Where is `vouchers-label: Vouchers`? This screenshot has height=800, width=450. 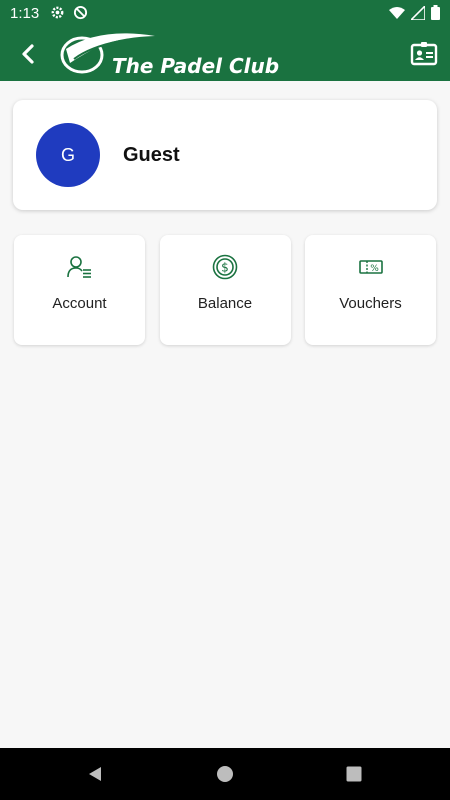 vouchers-label: Vouchers is located at coordinates (370, 303).